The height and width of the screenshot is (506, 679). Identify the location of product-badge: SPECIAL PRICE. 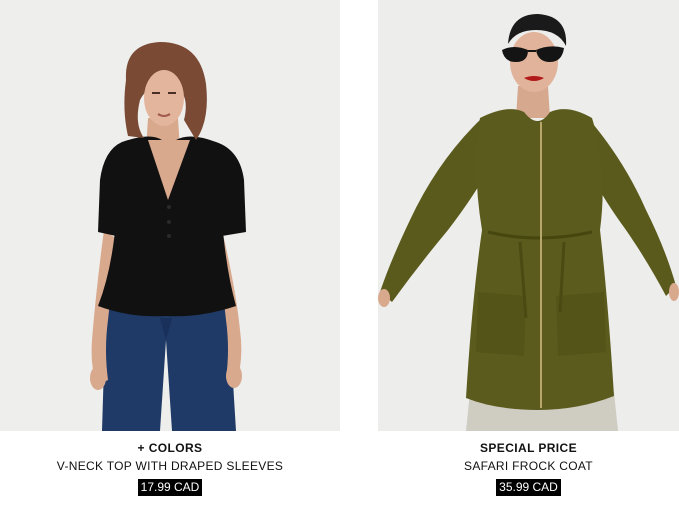
(528, 448).